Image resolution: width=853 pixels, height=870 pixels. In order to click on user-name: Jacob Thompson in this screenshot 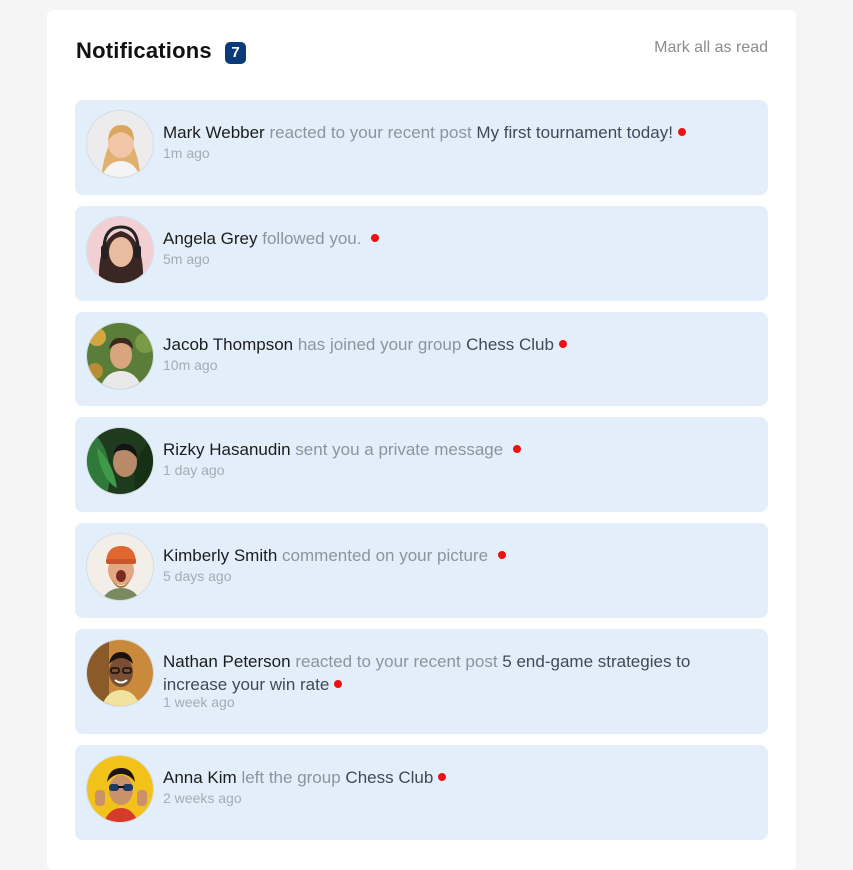, I will do `click(228, 344)`.